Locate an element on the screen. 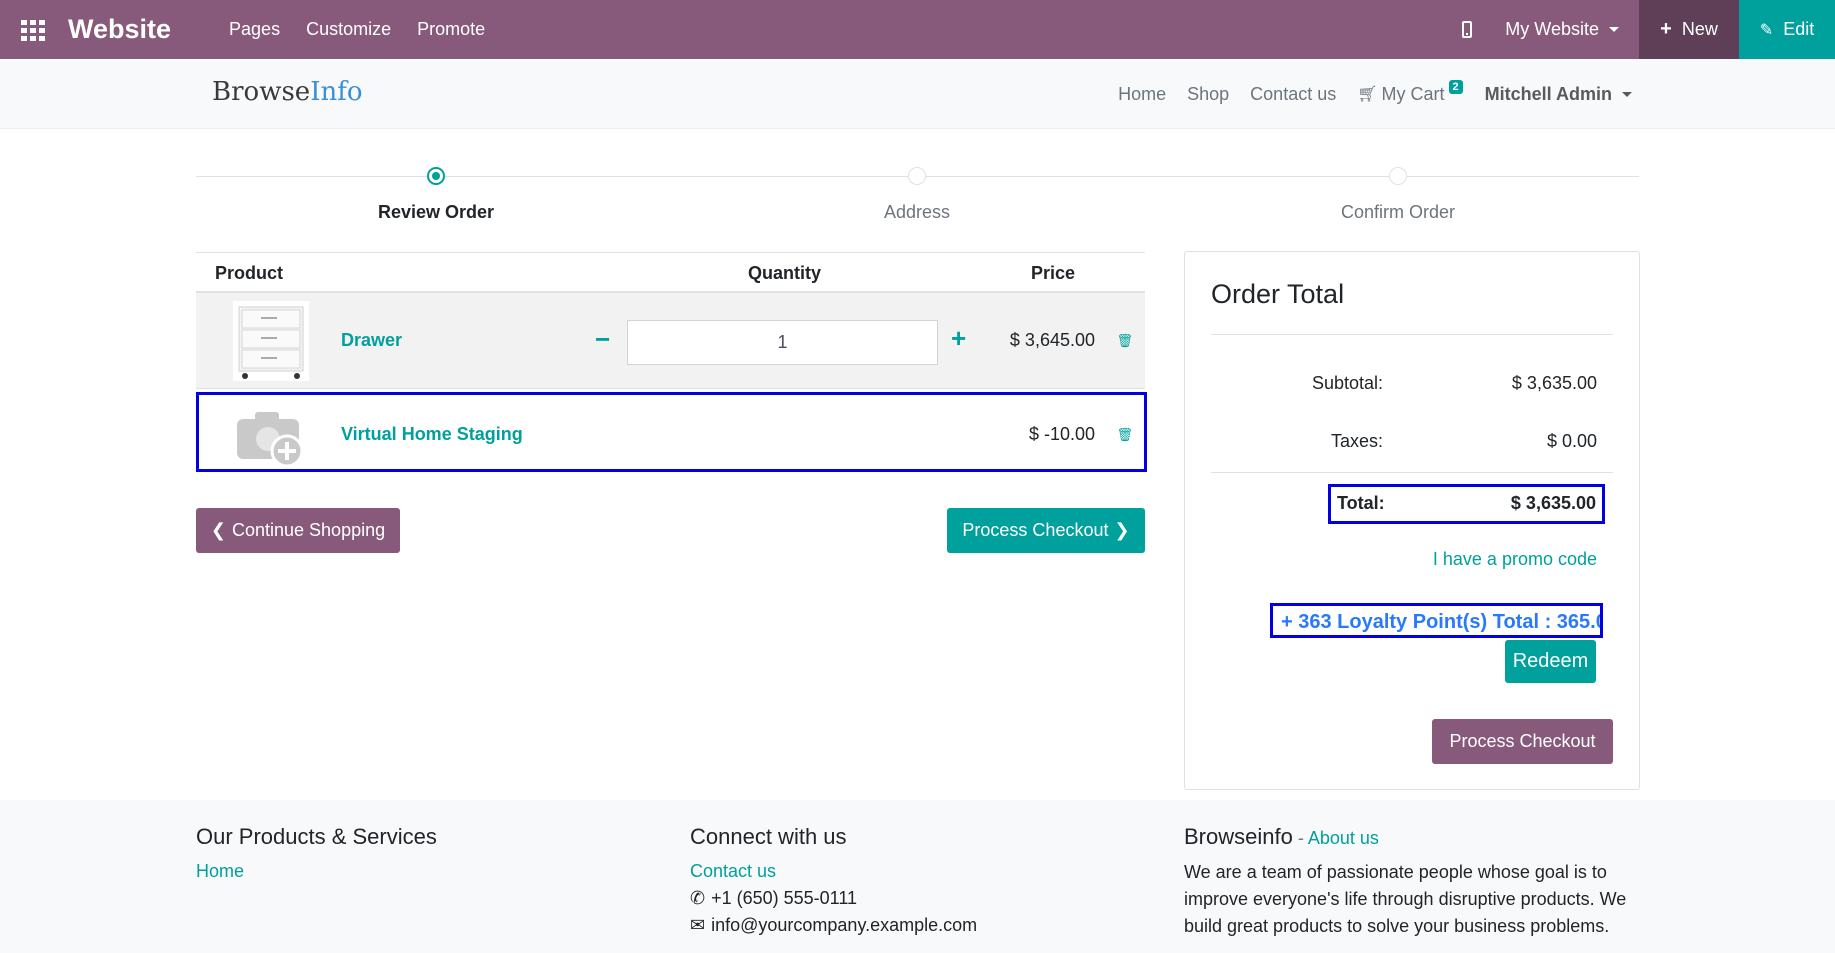 This screenshot has height=953, width=1835. cart-count-badge: 2 is located at coordinates (1455, 87).